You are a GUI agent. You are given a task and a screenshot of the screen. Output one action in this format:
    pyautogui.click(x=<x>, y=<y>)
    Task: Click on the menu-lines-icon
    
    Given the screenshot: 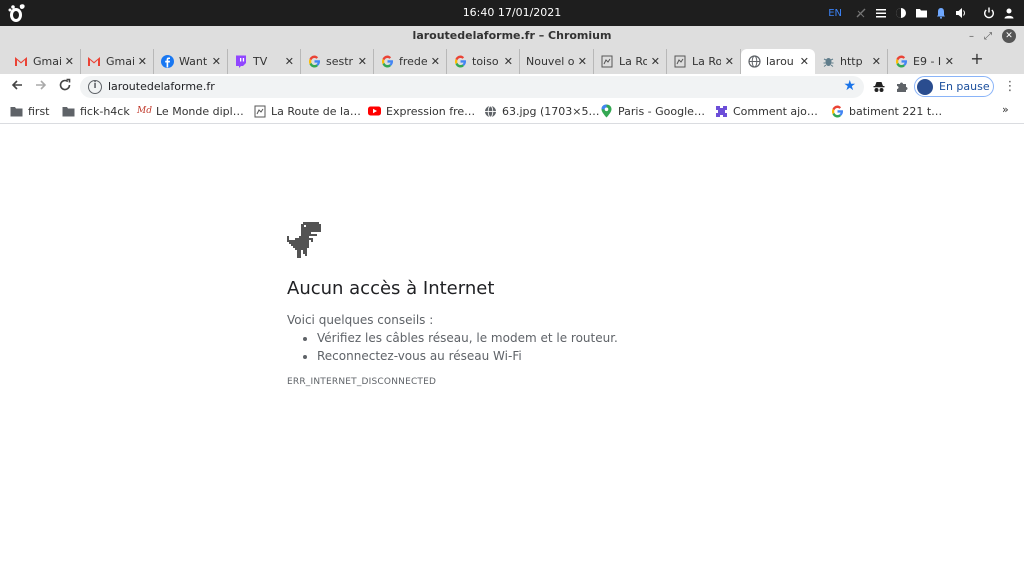 What is the action you would take?
    pyautogui.click(x=881, y=13)
    